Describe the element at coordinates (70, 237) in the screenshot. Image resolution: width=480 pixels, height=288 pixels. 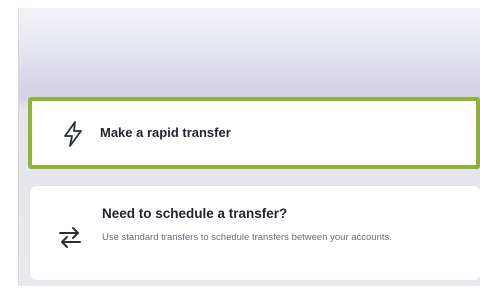
I see `swap-arrows-icon` at that location.